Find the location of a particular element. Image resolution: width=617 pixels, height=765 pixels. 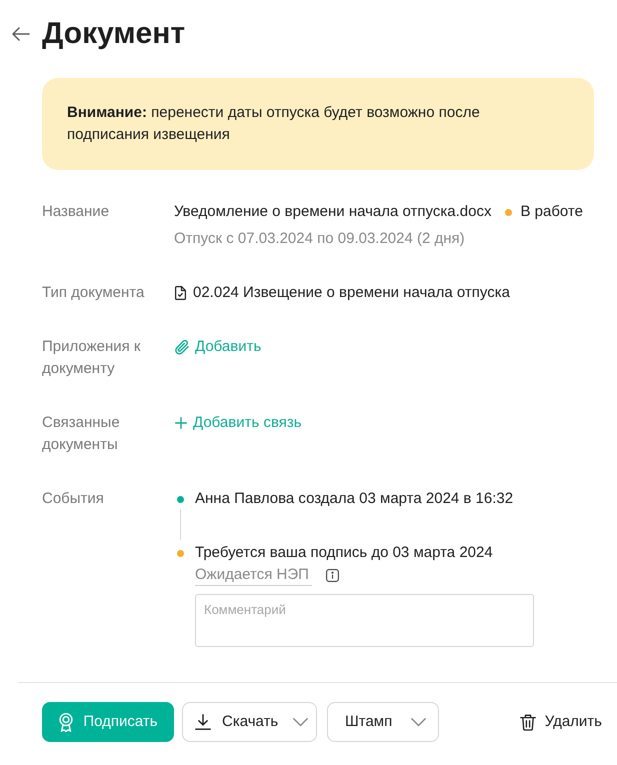

event-text: Анна Павлова создала 03 марта 2024 в 16:32 is located at coordinates (354, 499).